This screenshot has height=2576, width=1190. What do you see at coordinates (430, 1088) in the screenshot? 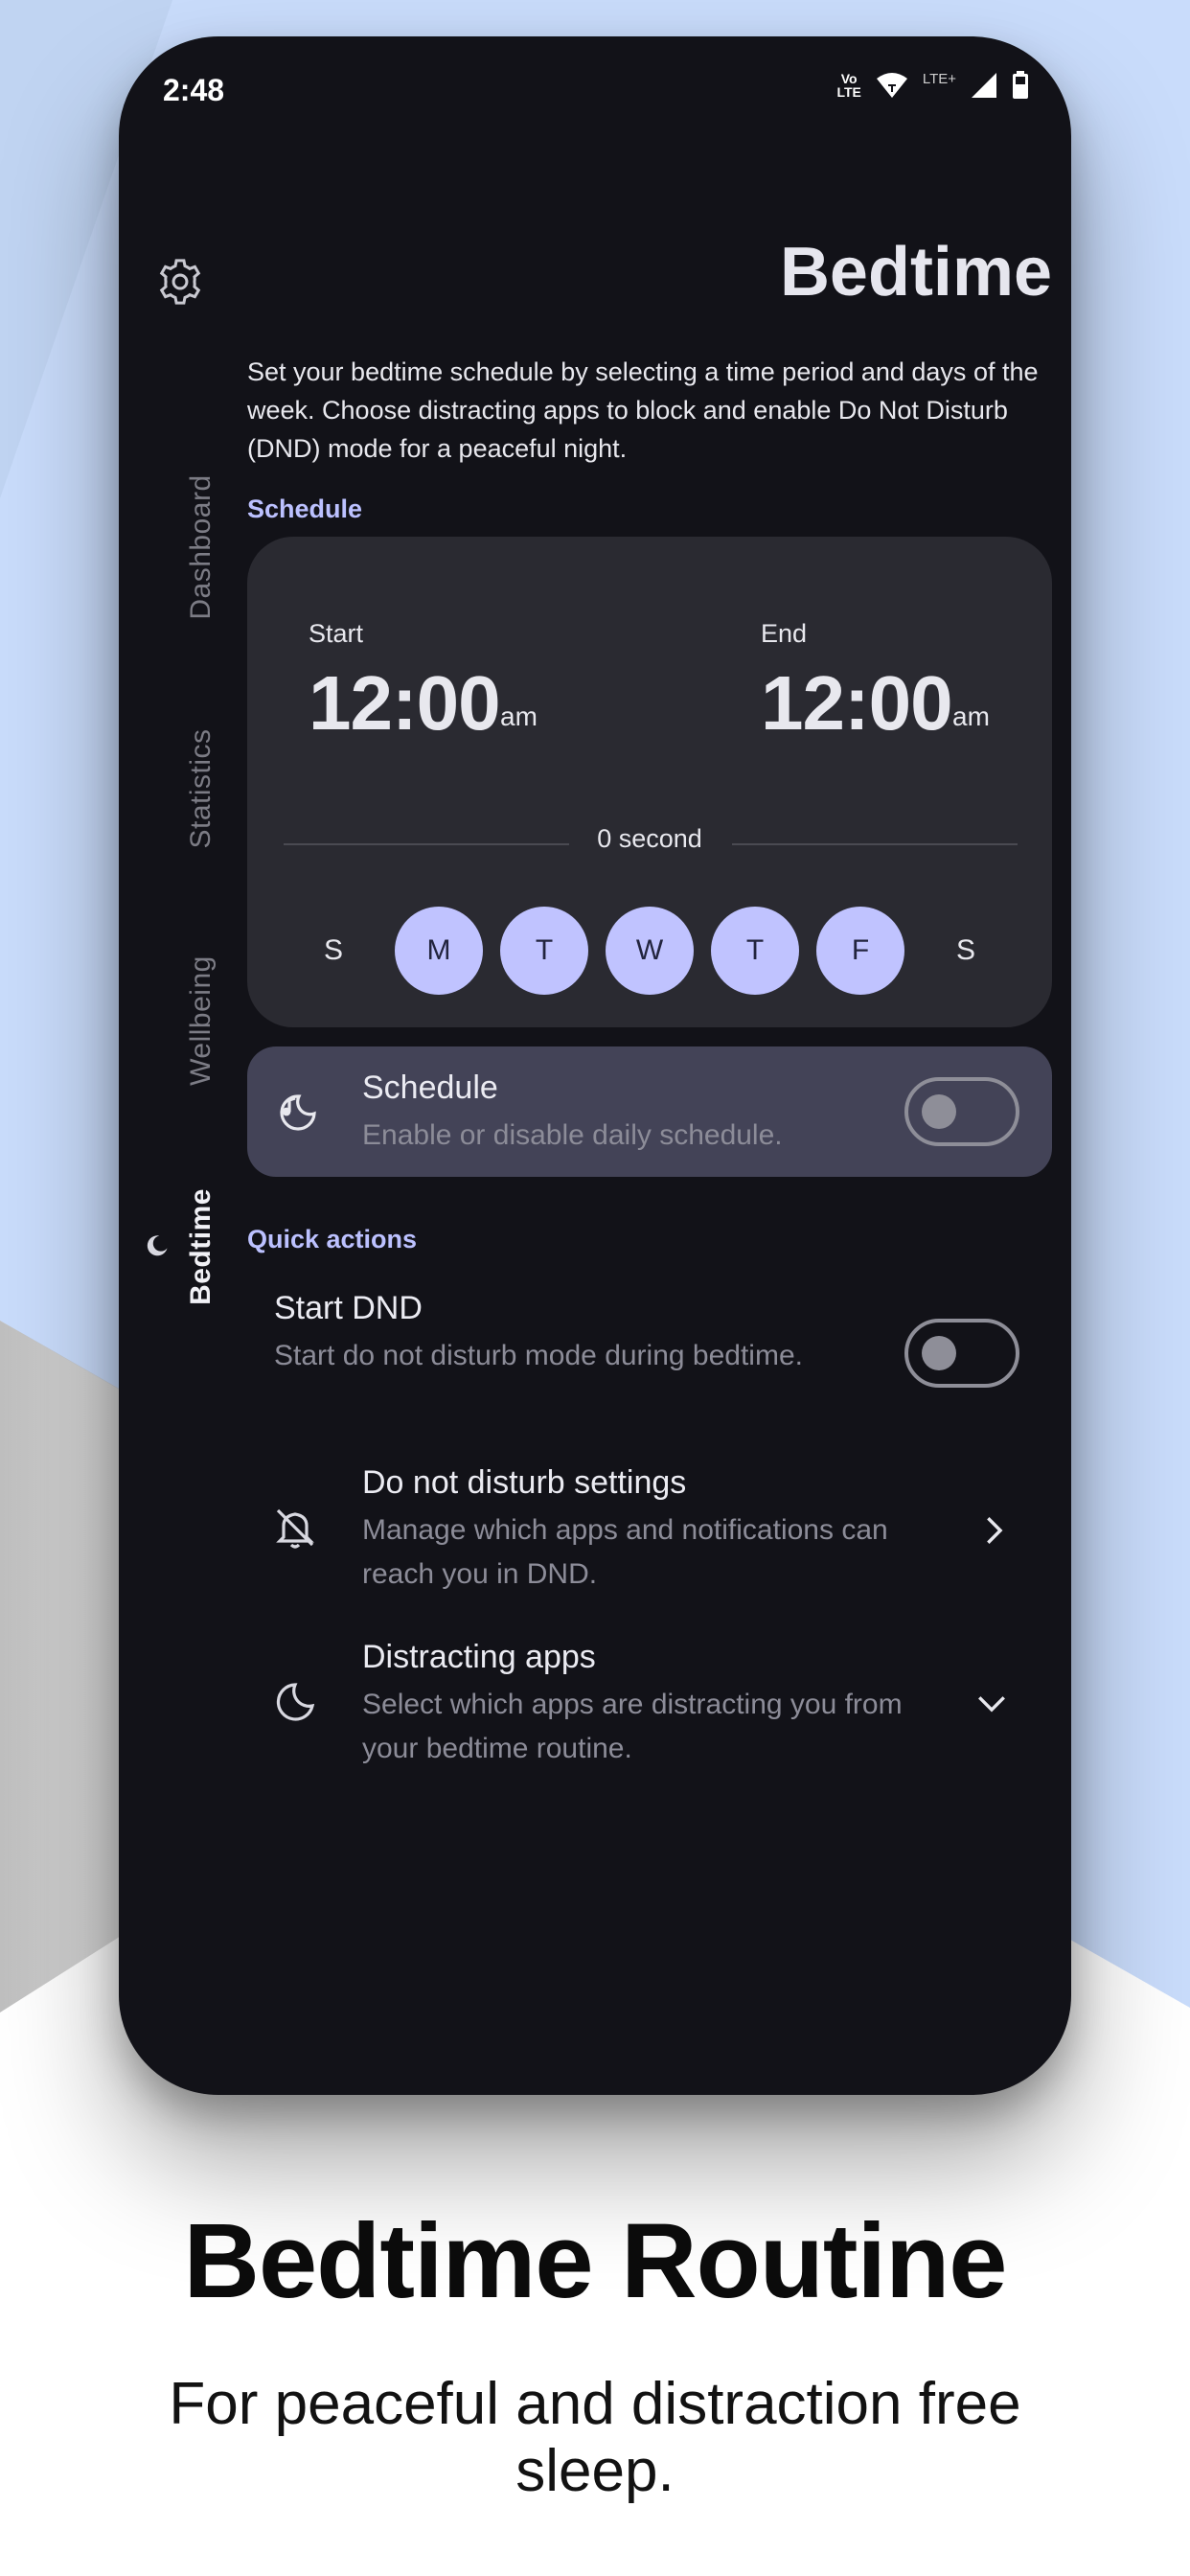
I see `schedule-toggle-title: Schedule` at bounding box center [430, 1088].